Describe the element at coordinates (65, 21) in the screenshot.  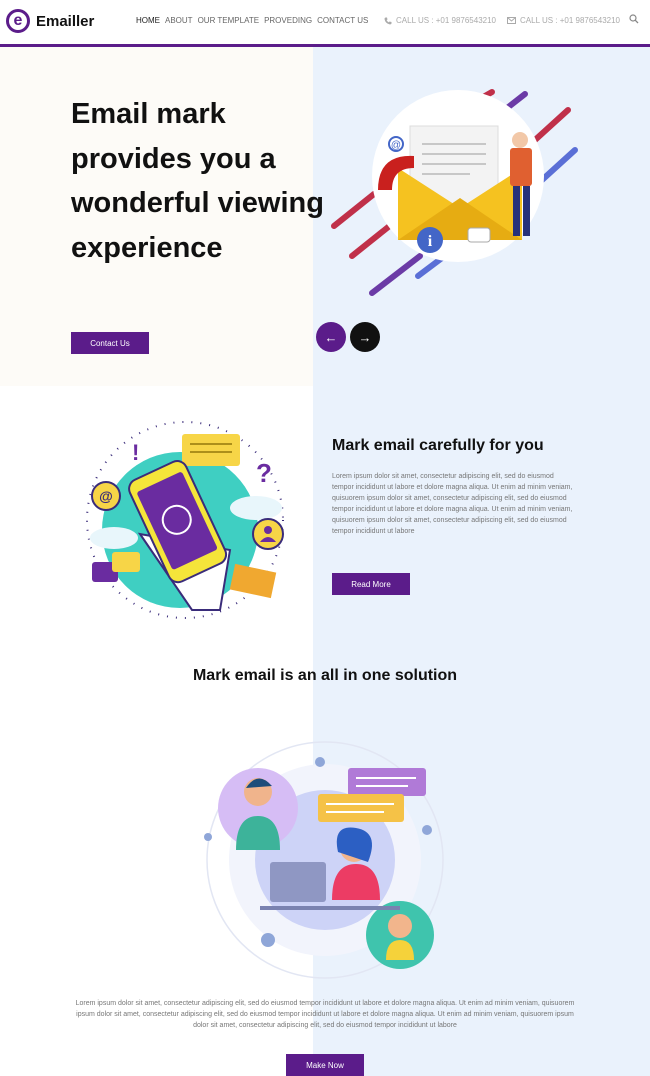
I see `brand-name: Emailler` at that location.